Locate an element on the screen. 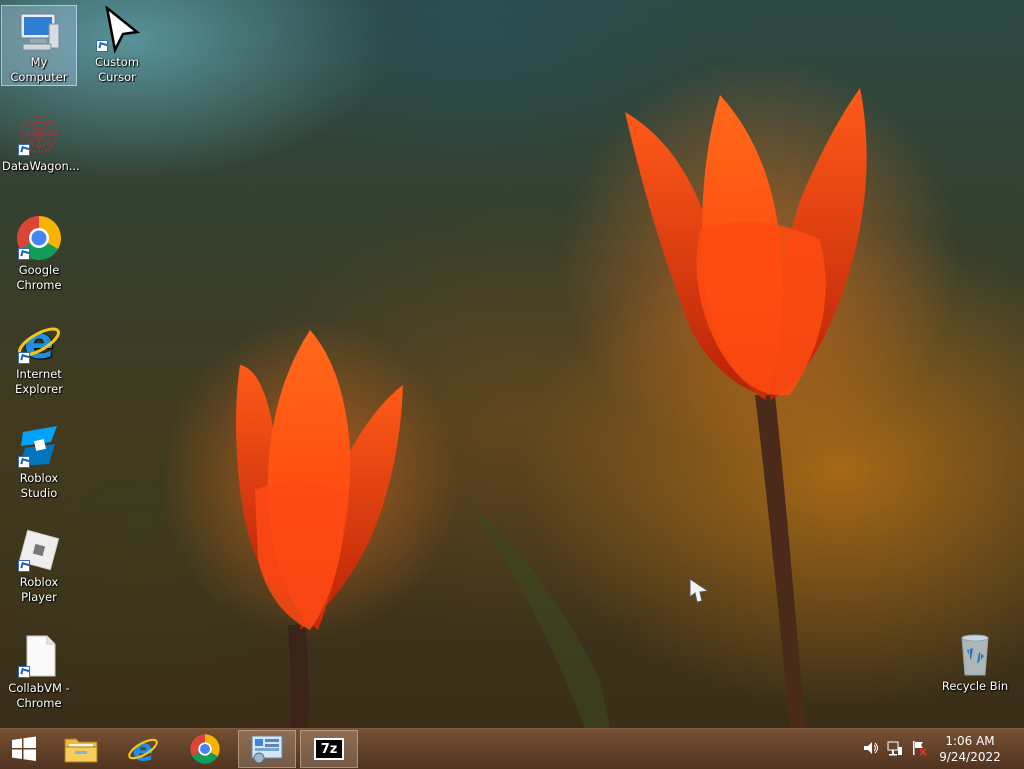 The height and width of the screenshot is (769, 1024). system-tray is located at coordinates (895, 748).